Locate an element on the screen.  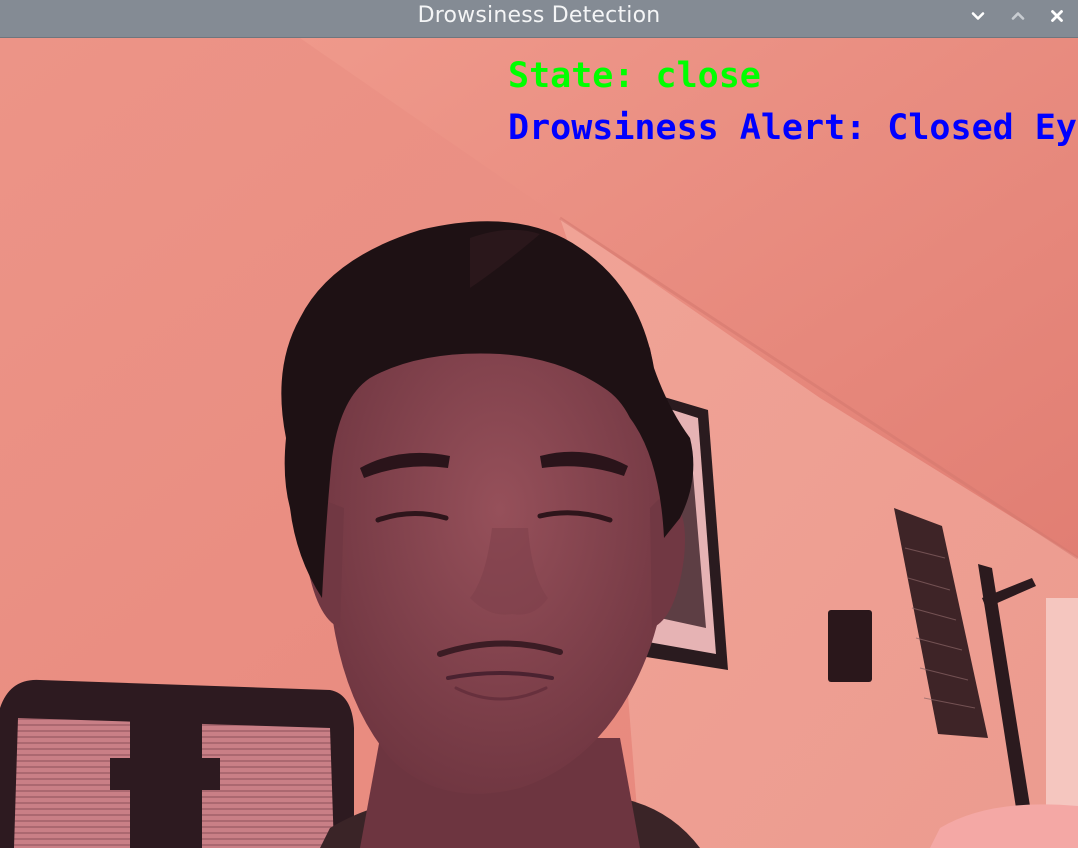
maximize-button is located at coordinates (1018, 16).